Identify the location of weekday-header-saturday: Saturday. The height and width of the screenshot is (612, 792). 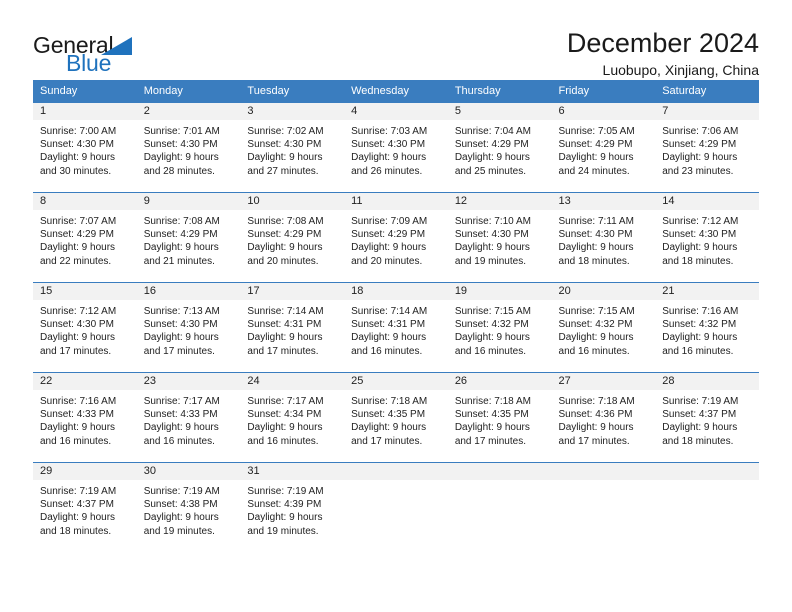
(707, 91).